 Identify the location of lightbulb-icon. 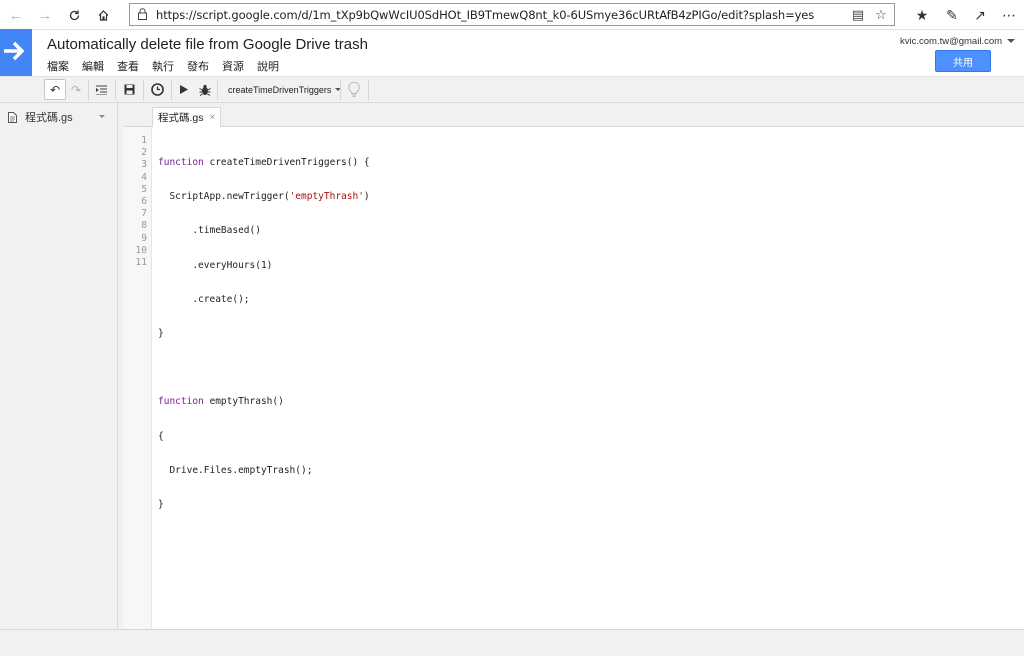
(354, 89).